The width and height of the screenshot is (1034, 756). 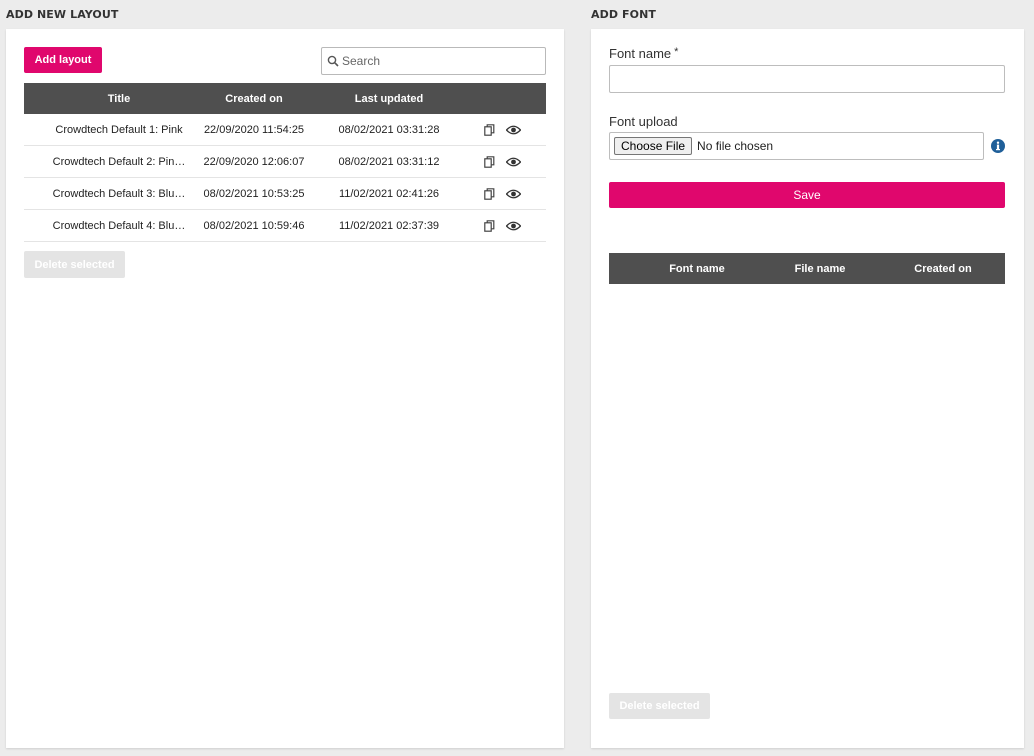 I want to click on font-name-label: Font name *, so click(x=643, y=53).